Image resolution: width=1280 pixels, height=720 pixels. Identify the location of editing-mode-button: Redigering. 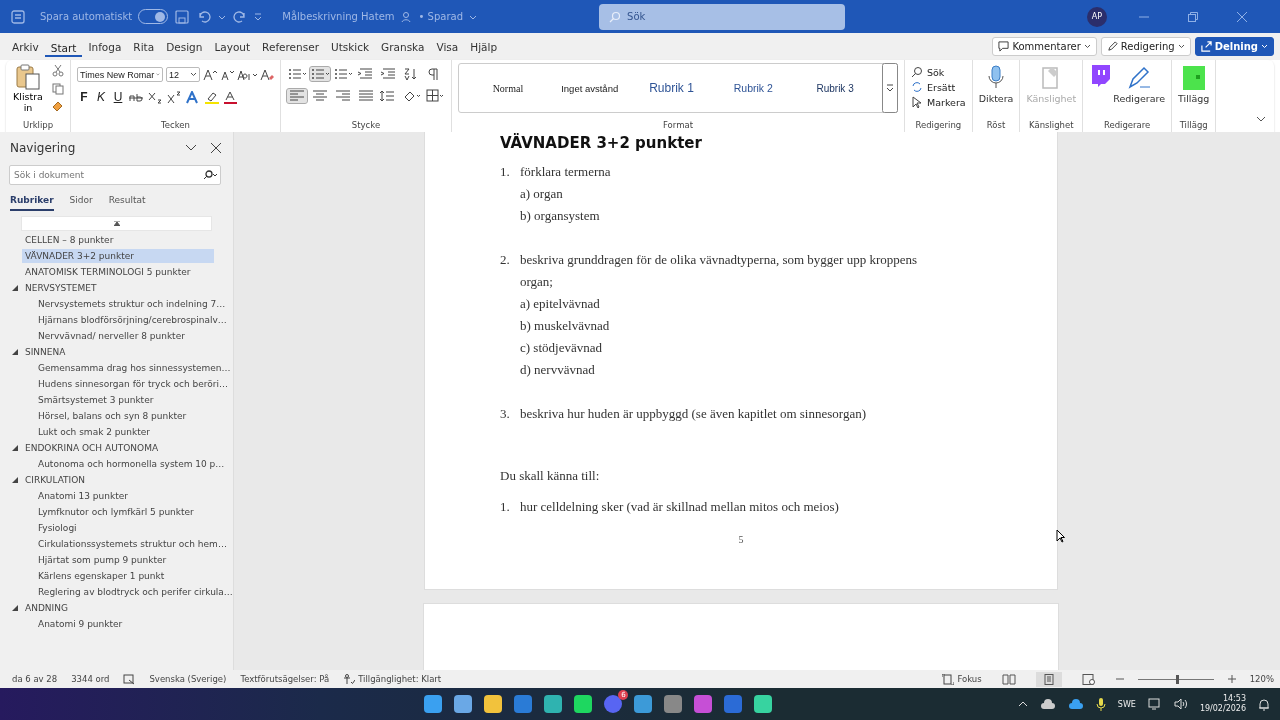
(1145, 46).